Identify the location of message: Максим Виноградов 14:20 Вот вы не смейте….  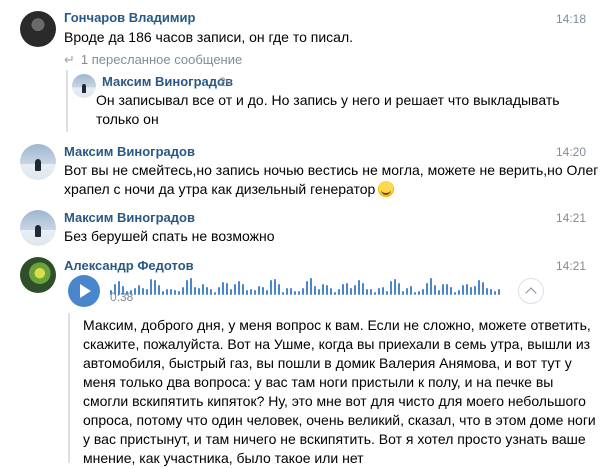
(300, 171).